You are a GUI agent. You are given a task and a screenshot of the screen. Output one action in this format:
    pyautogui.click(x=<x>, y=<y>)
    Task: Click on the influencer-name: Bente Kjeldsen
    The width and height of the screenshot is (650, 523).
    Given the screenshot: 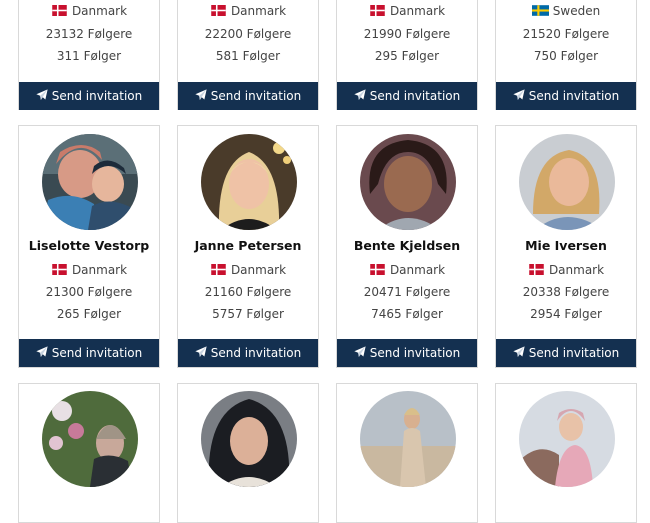 What is the action you would take?
    pyautogui.click(x=407, y=245)
    